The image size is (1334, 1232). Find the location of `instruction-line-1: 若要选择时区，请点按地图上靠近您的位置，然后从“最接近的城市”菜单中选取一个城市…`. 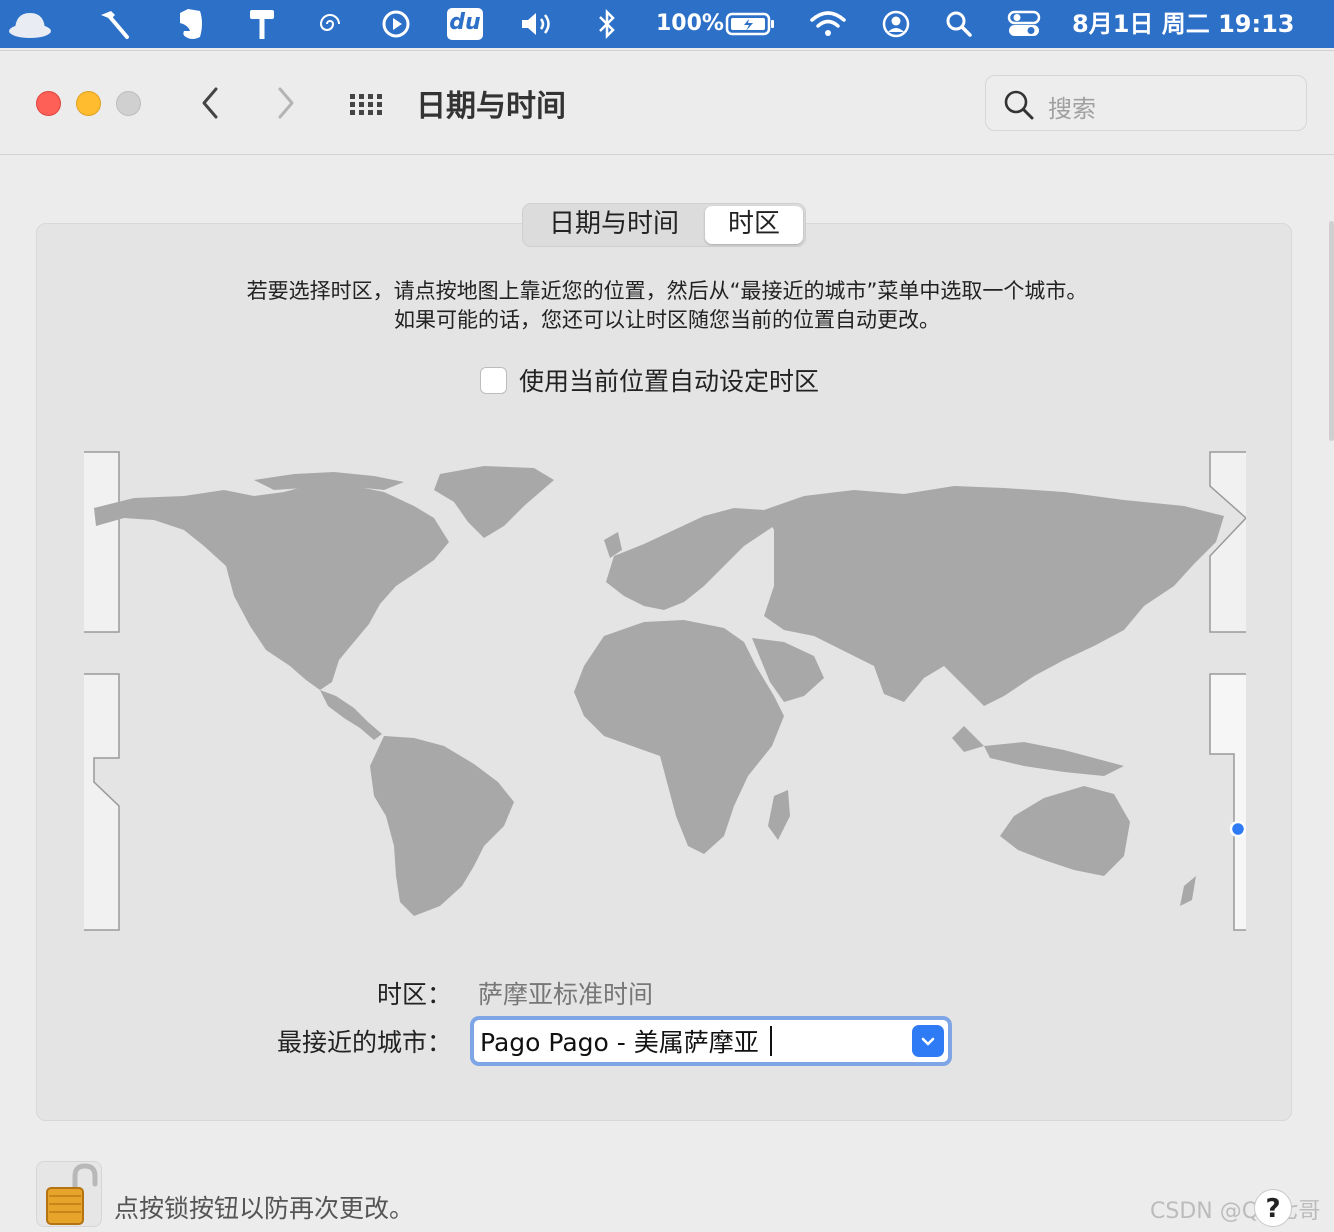

instruction-line-1: 若要选择时区，请点按地图上靠近您的位置，然后从“最接近的城市”菜单中选取一个城市… is located at coordinates (667, 291).